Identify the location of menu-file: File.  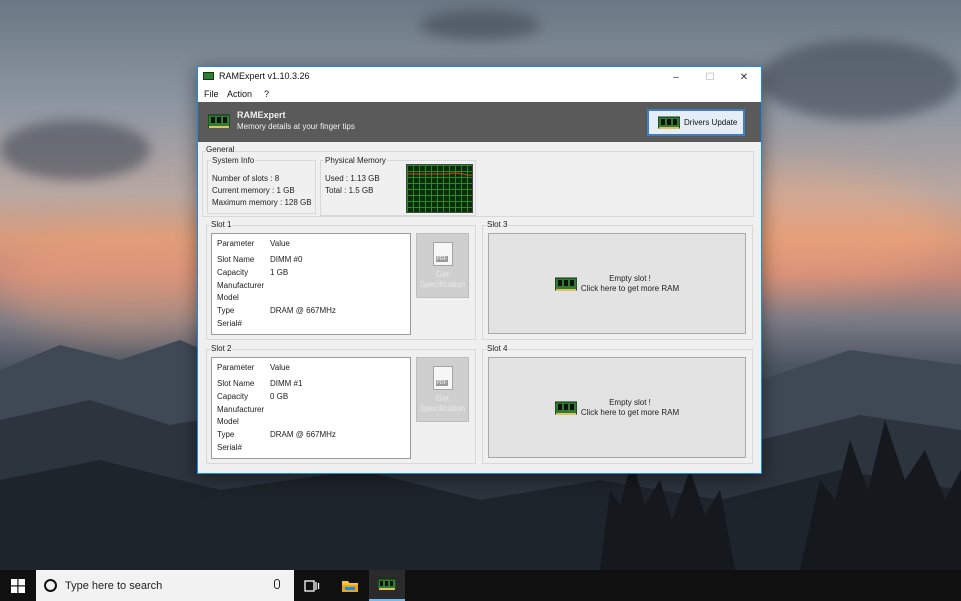
(211, 94).